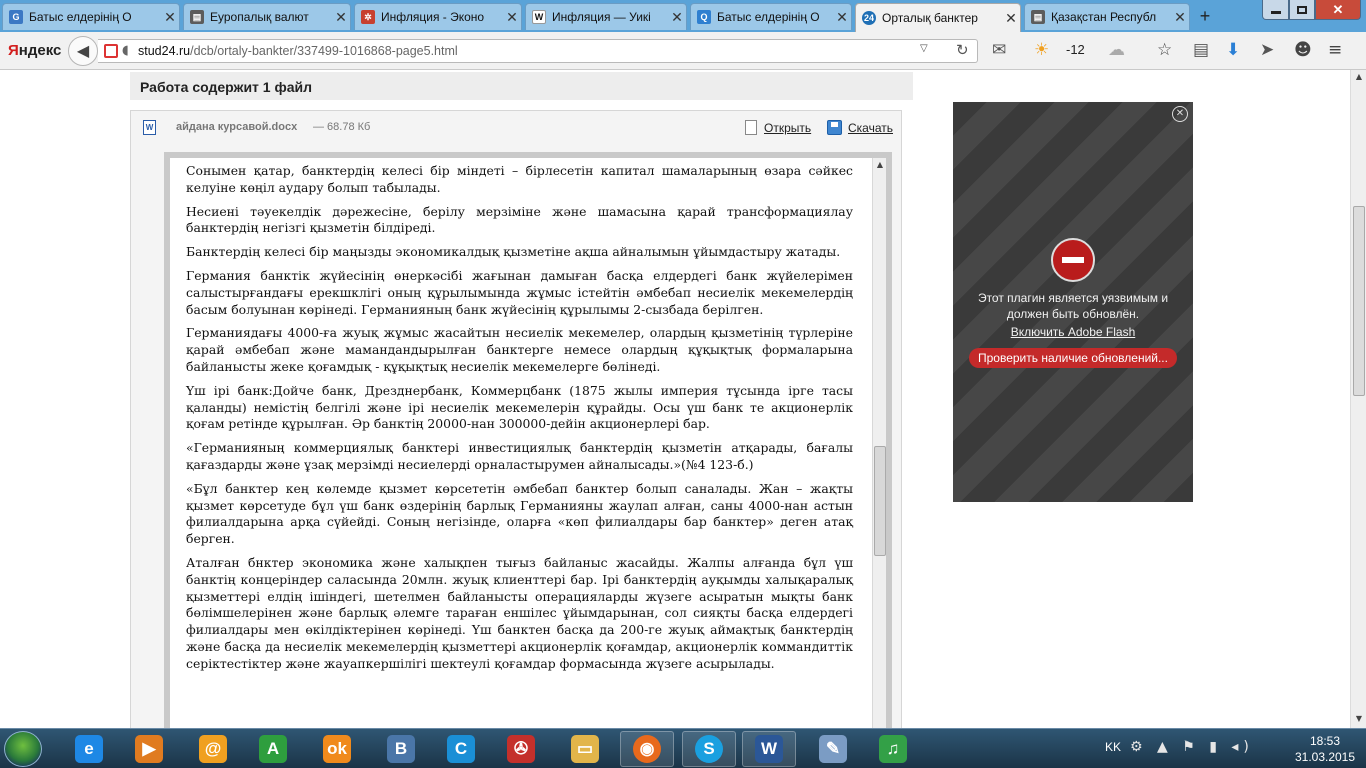 The width and height of the screenshot is (1366, 768). Describe the element at coordinates (1107, 16) in the screenshot. I see `tab-6: ▤ Қазақстан Республ ✕` at that location.